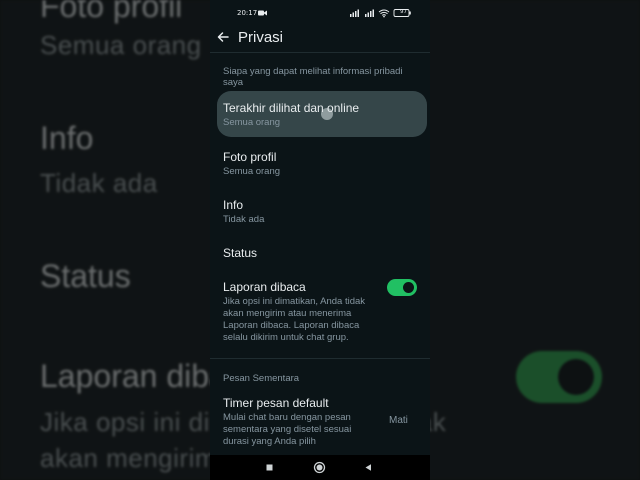 This screenshot has height=480, width=640. Describe the element at coordinates (320, 211) in the screenshot. I see `setting-info: Info Tidak ada` at that location.